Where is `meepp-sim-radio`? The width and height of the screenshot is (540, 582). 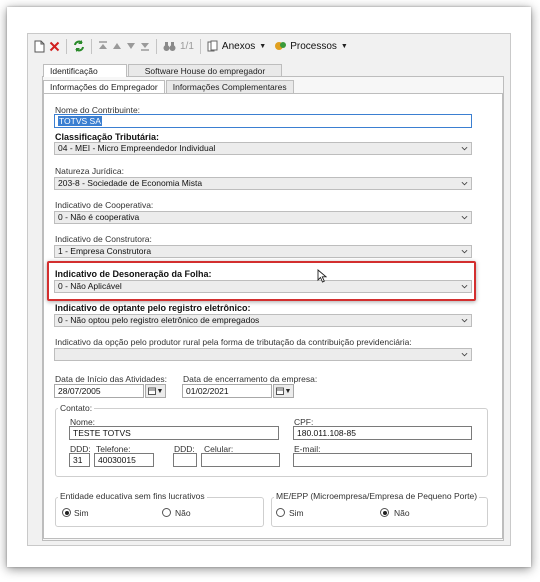 meepp-sim-radio is located at coordinates (280, 512).